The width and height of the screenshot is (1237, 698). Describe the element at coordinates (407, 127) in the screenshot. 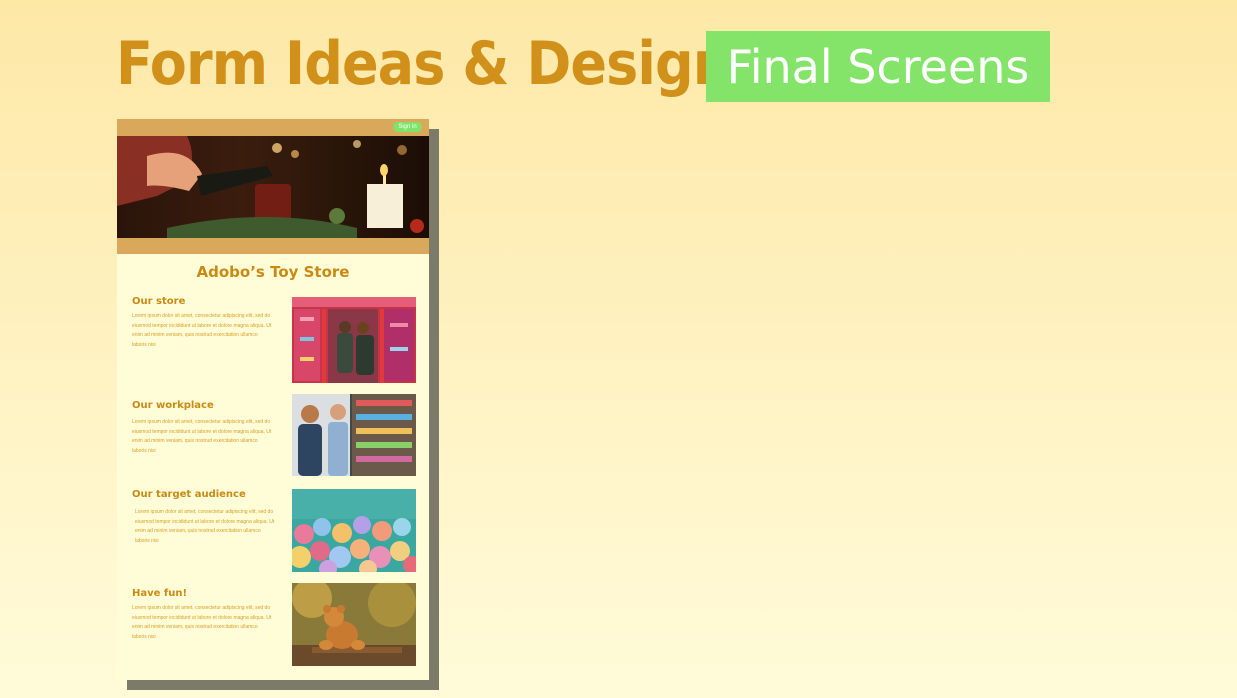

I see `sign-in-button: Sign in` at that location.